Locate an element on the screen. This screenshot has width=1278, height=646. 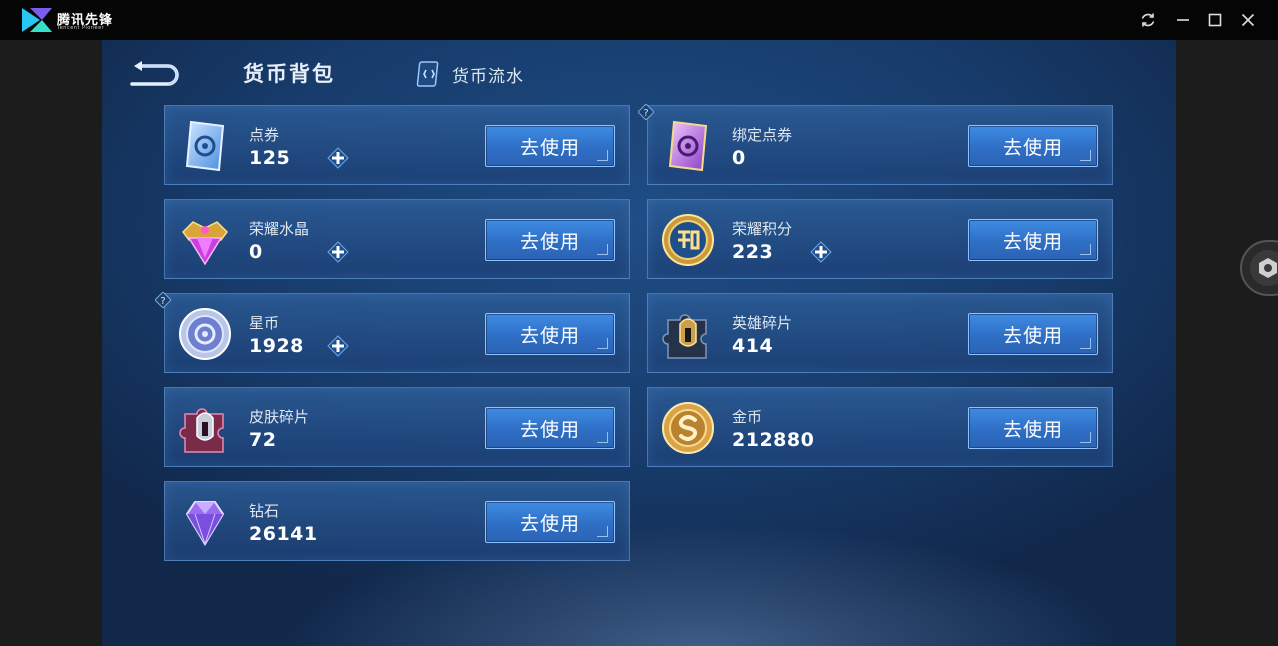
skin-fragment-icon is located at coordinates (201, 430).